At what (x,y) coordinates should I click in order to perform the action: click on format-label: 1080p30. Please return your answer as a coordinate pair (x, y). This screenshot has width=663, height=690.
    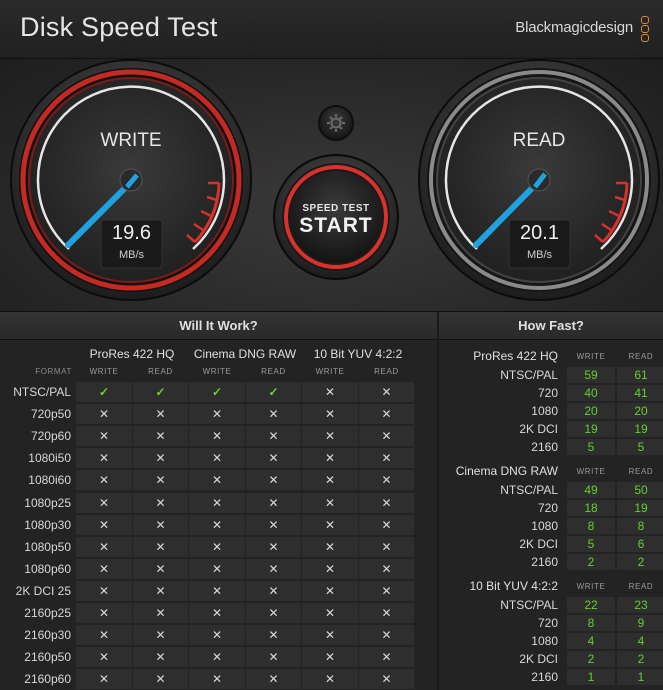
    Looking at the image, I should click on (47, 524).